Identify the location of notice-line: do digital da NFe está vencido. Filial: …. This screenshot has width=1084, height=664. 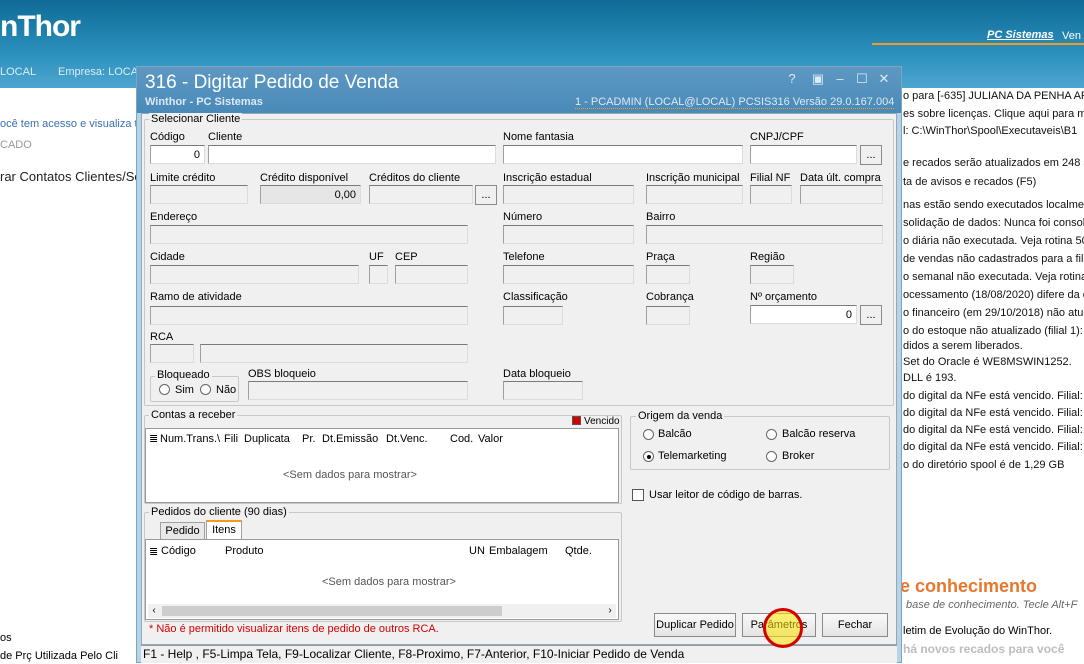
(993, 413).